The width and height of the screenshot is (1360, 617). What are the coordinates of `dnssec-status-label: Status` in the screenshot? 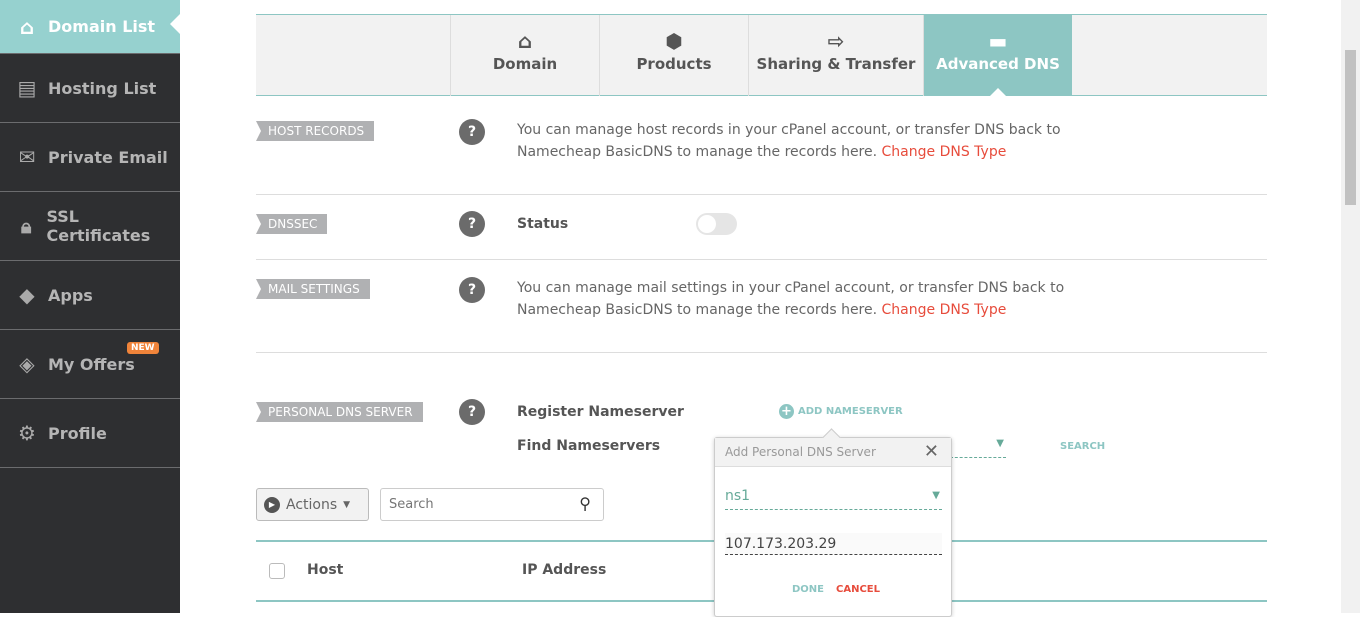 It's located at (543, 224).